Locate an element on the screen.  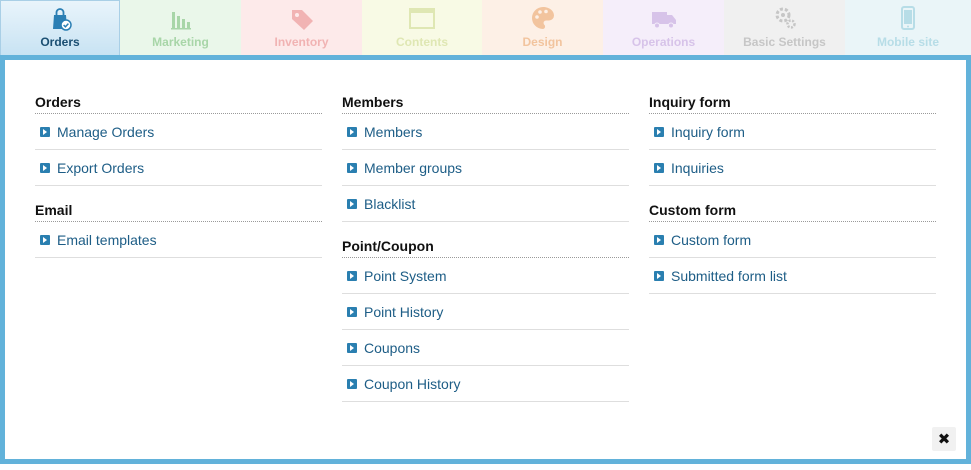
tab-design: Design is located at coordinates (542, 27).